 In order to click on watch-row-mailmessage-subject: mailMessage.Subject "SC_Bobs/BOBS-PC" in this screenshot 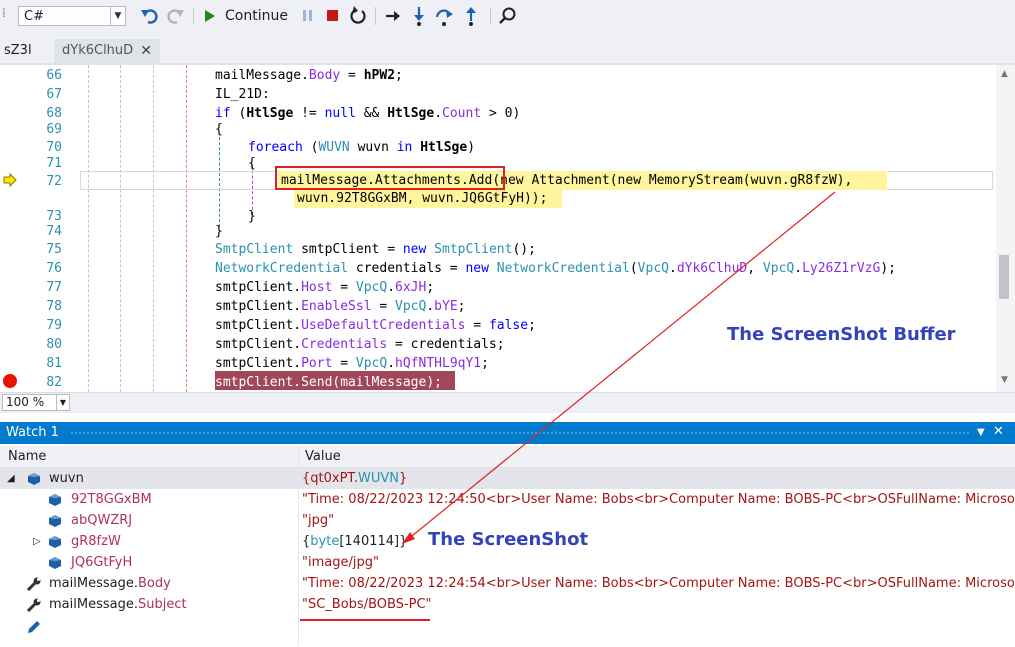, I will do `click(507, 604)`.